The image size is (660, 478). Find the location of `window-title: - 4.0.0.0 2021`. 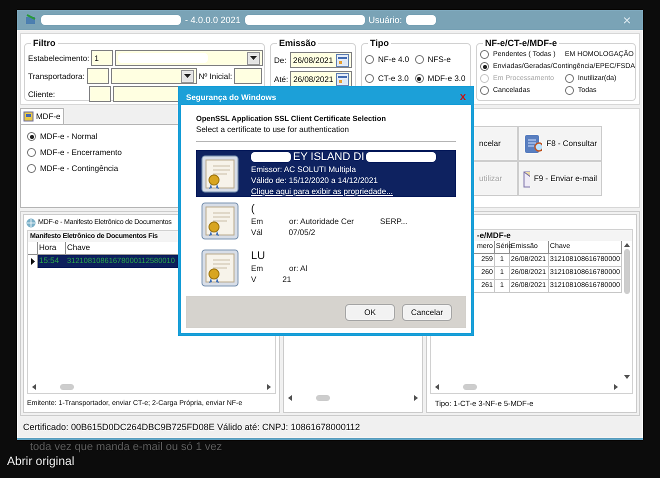

window-title: - 4.0.0.0 2021 is located at coordinates (213, 20).